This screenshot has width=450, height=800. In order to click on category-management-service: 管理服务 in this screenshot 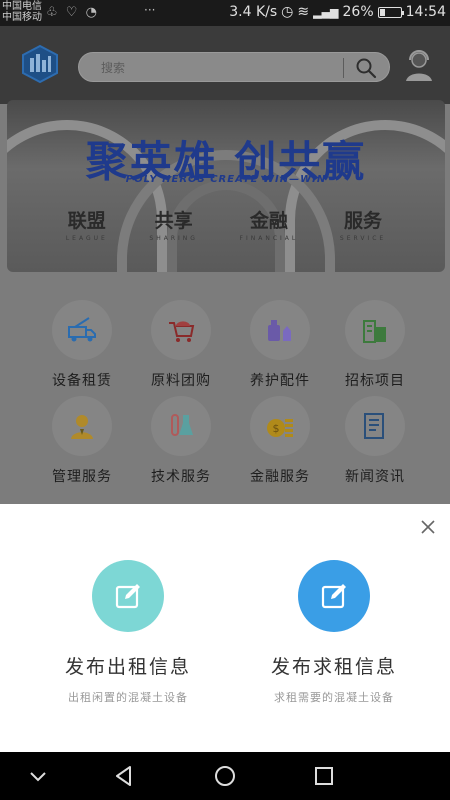, I will do `click(82, 441)`.